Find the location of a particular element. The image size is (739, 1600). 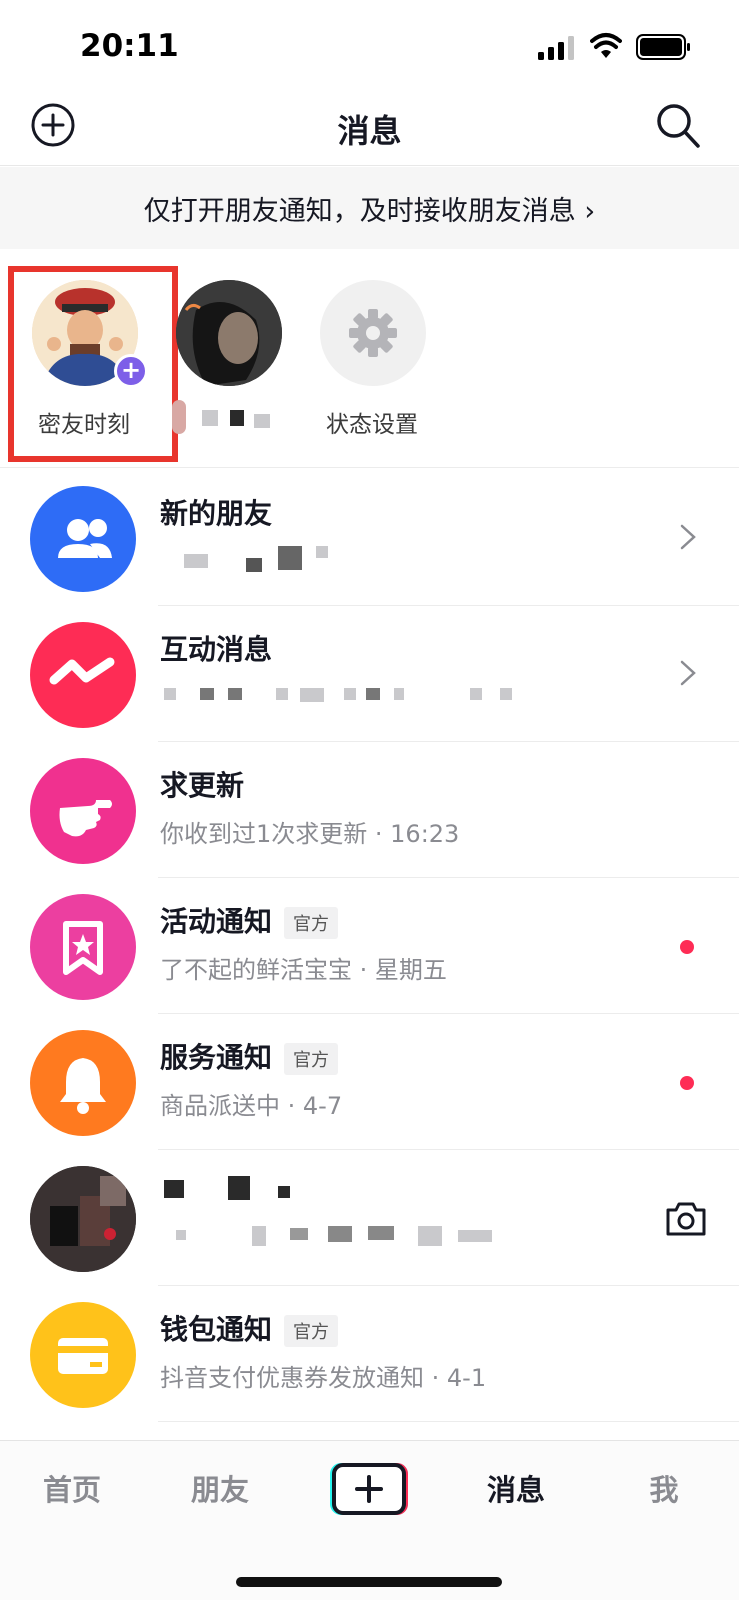

stories-row: + 密友时刻 状态设置 is located at coordinates (369, 359).